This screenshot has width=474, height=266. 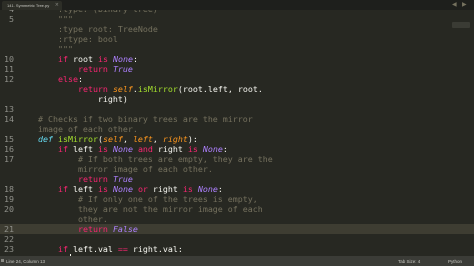 I want to click on line-number: 18, so click(x=9, y=189).